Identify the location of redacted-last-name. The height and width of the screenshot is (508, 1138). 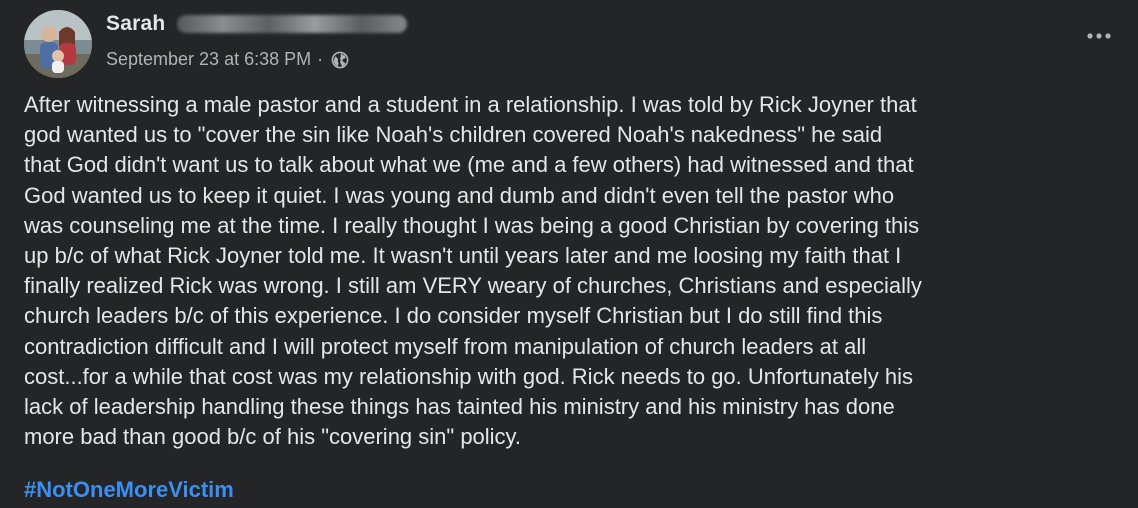
(292, 24).